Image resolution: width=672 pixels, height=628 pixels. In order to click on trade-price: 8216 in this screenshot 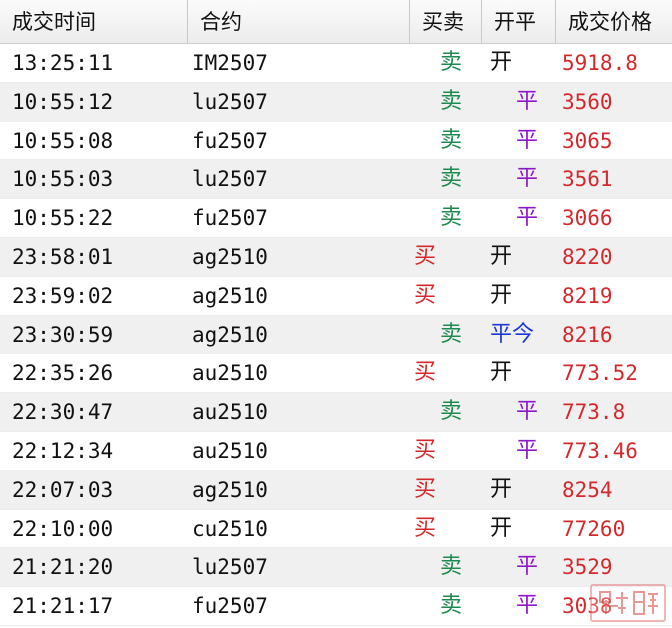, I will do `click(587, 334)`.